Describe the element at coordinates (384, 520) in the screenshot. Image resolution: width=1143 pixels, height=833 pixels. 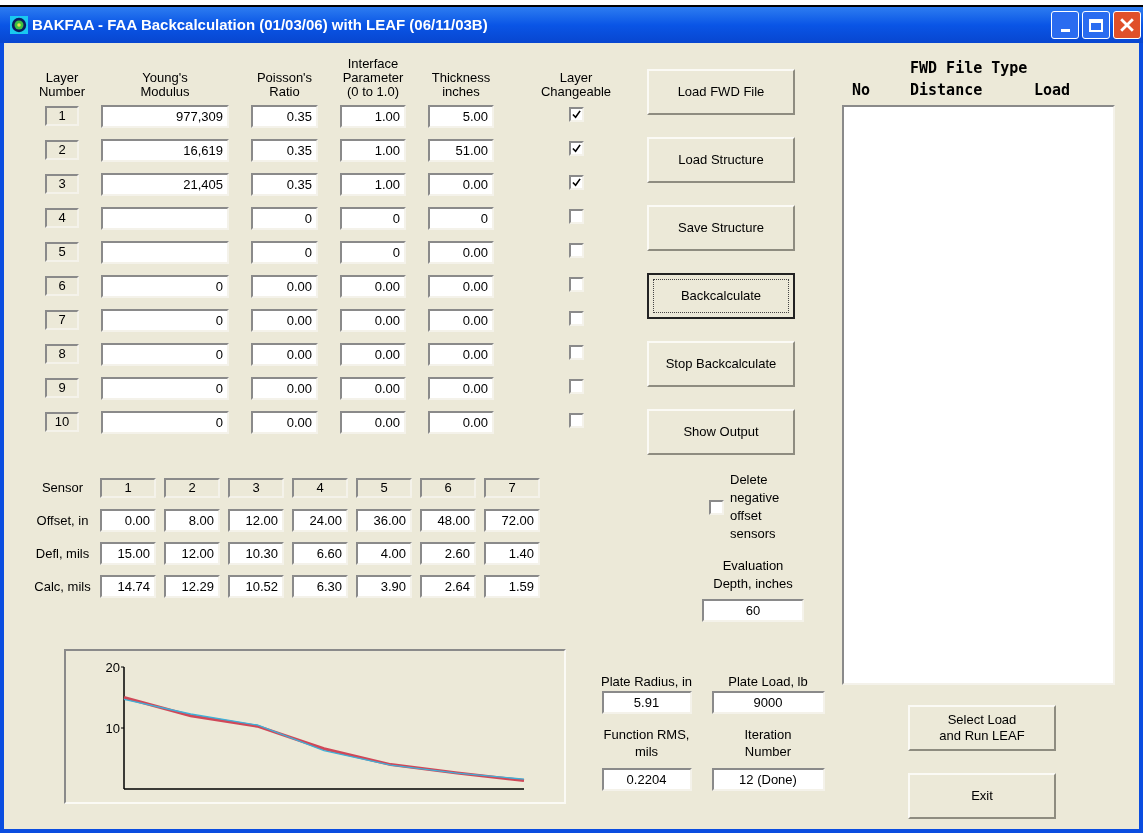
I see `input-field: 36.00` at that location.